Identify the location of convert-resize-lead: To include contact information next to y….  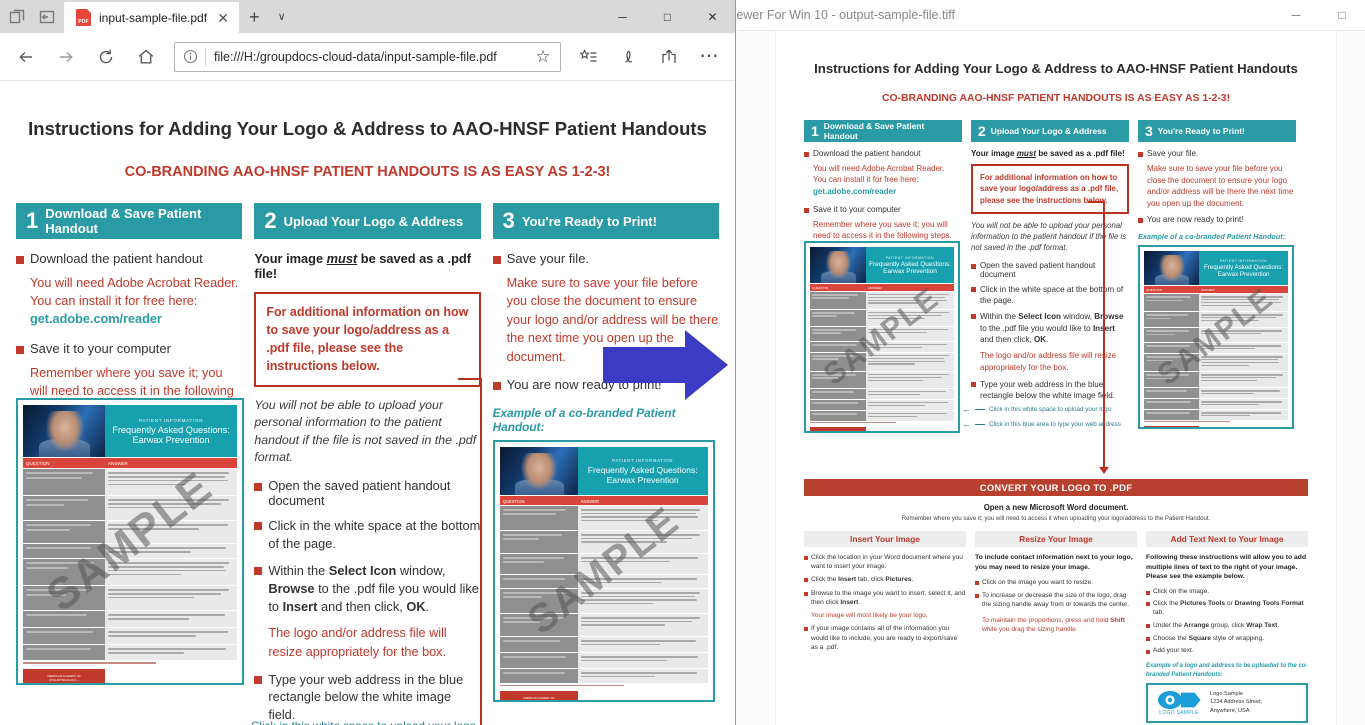
(1054, 562).